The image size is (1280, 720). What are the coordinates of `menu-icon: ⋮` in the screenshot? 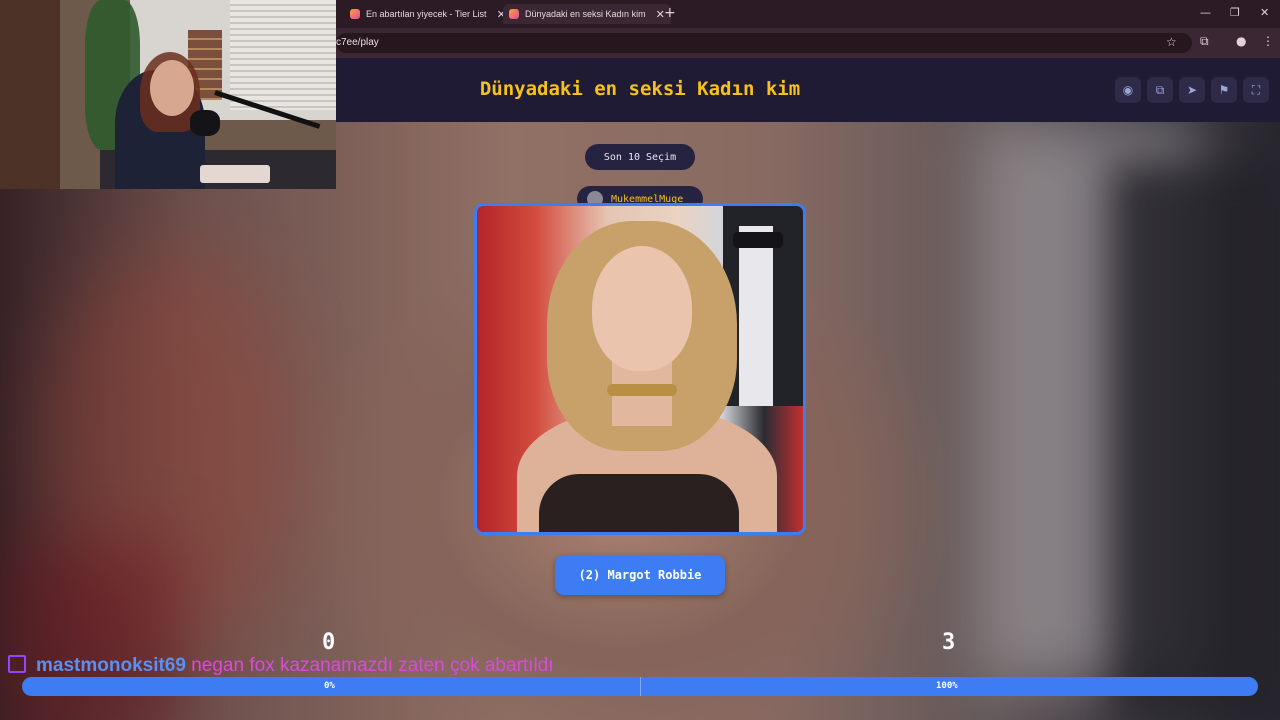 It's located at (1268, 41).